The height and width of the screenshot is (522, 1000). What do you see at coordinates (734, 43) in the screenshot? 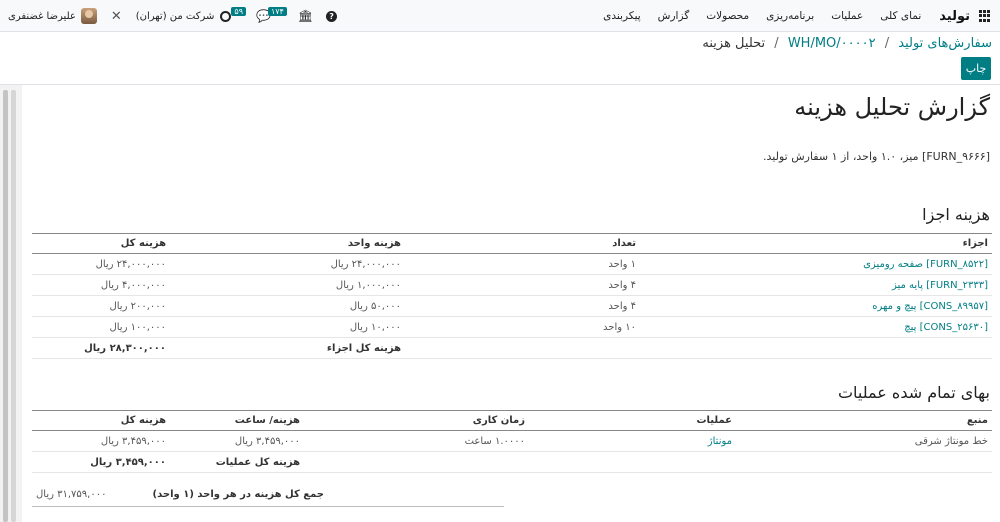
I see `breadcrumb-current: تحلیل هزینه` at bounding box center [734, 43].